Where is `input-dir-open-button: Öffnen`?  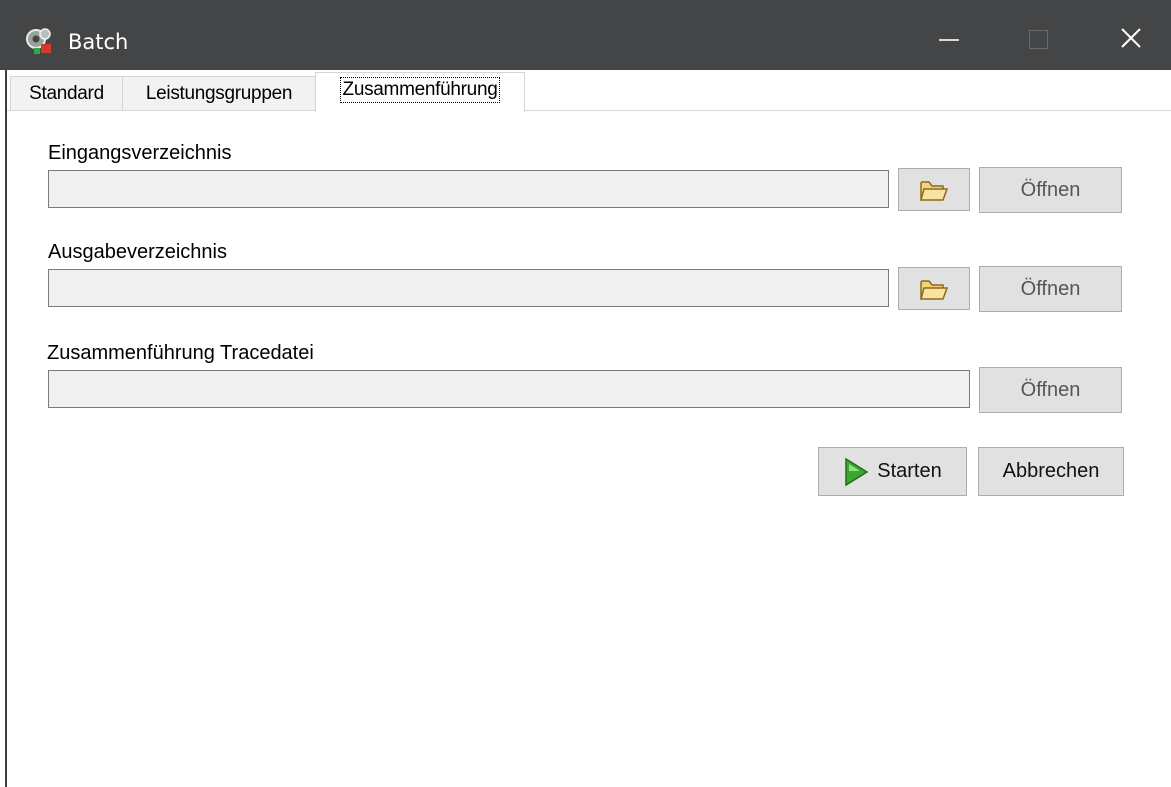 input-dir-open-button: Öffnen is located at coordinates (1050, 190).